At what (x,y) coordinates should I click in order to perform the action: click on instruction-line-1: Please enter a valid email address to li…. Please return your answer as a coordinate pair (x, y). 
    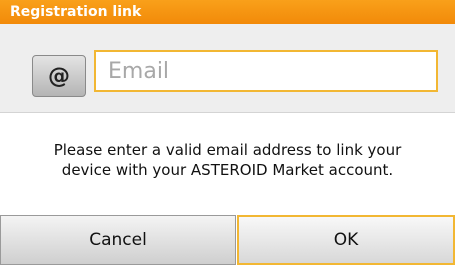
    Looking at the image, I should click on (227, 150).